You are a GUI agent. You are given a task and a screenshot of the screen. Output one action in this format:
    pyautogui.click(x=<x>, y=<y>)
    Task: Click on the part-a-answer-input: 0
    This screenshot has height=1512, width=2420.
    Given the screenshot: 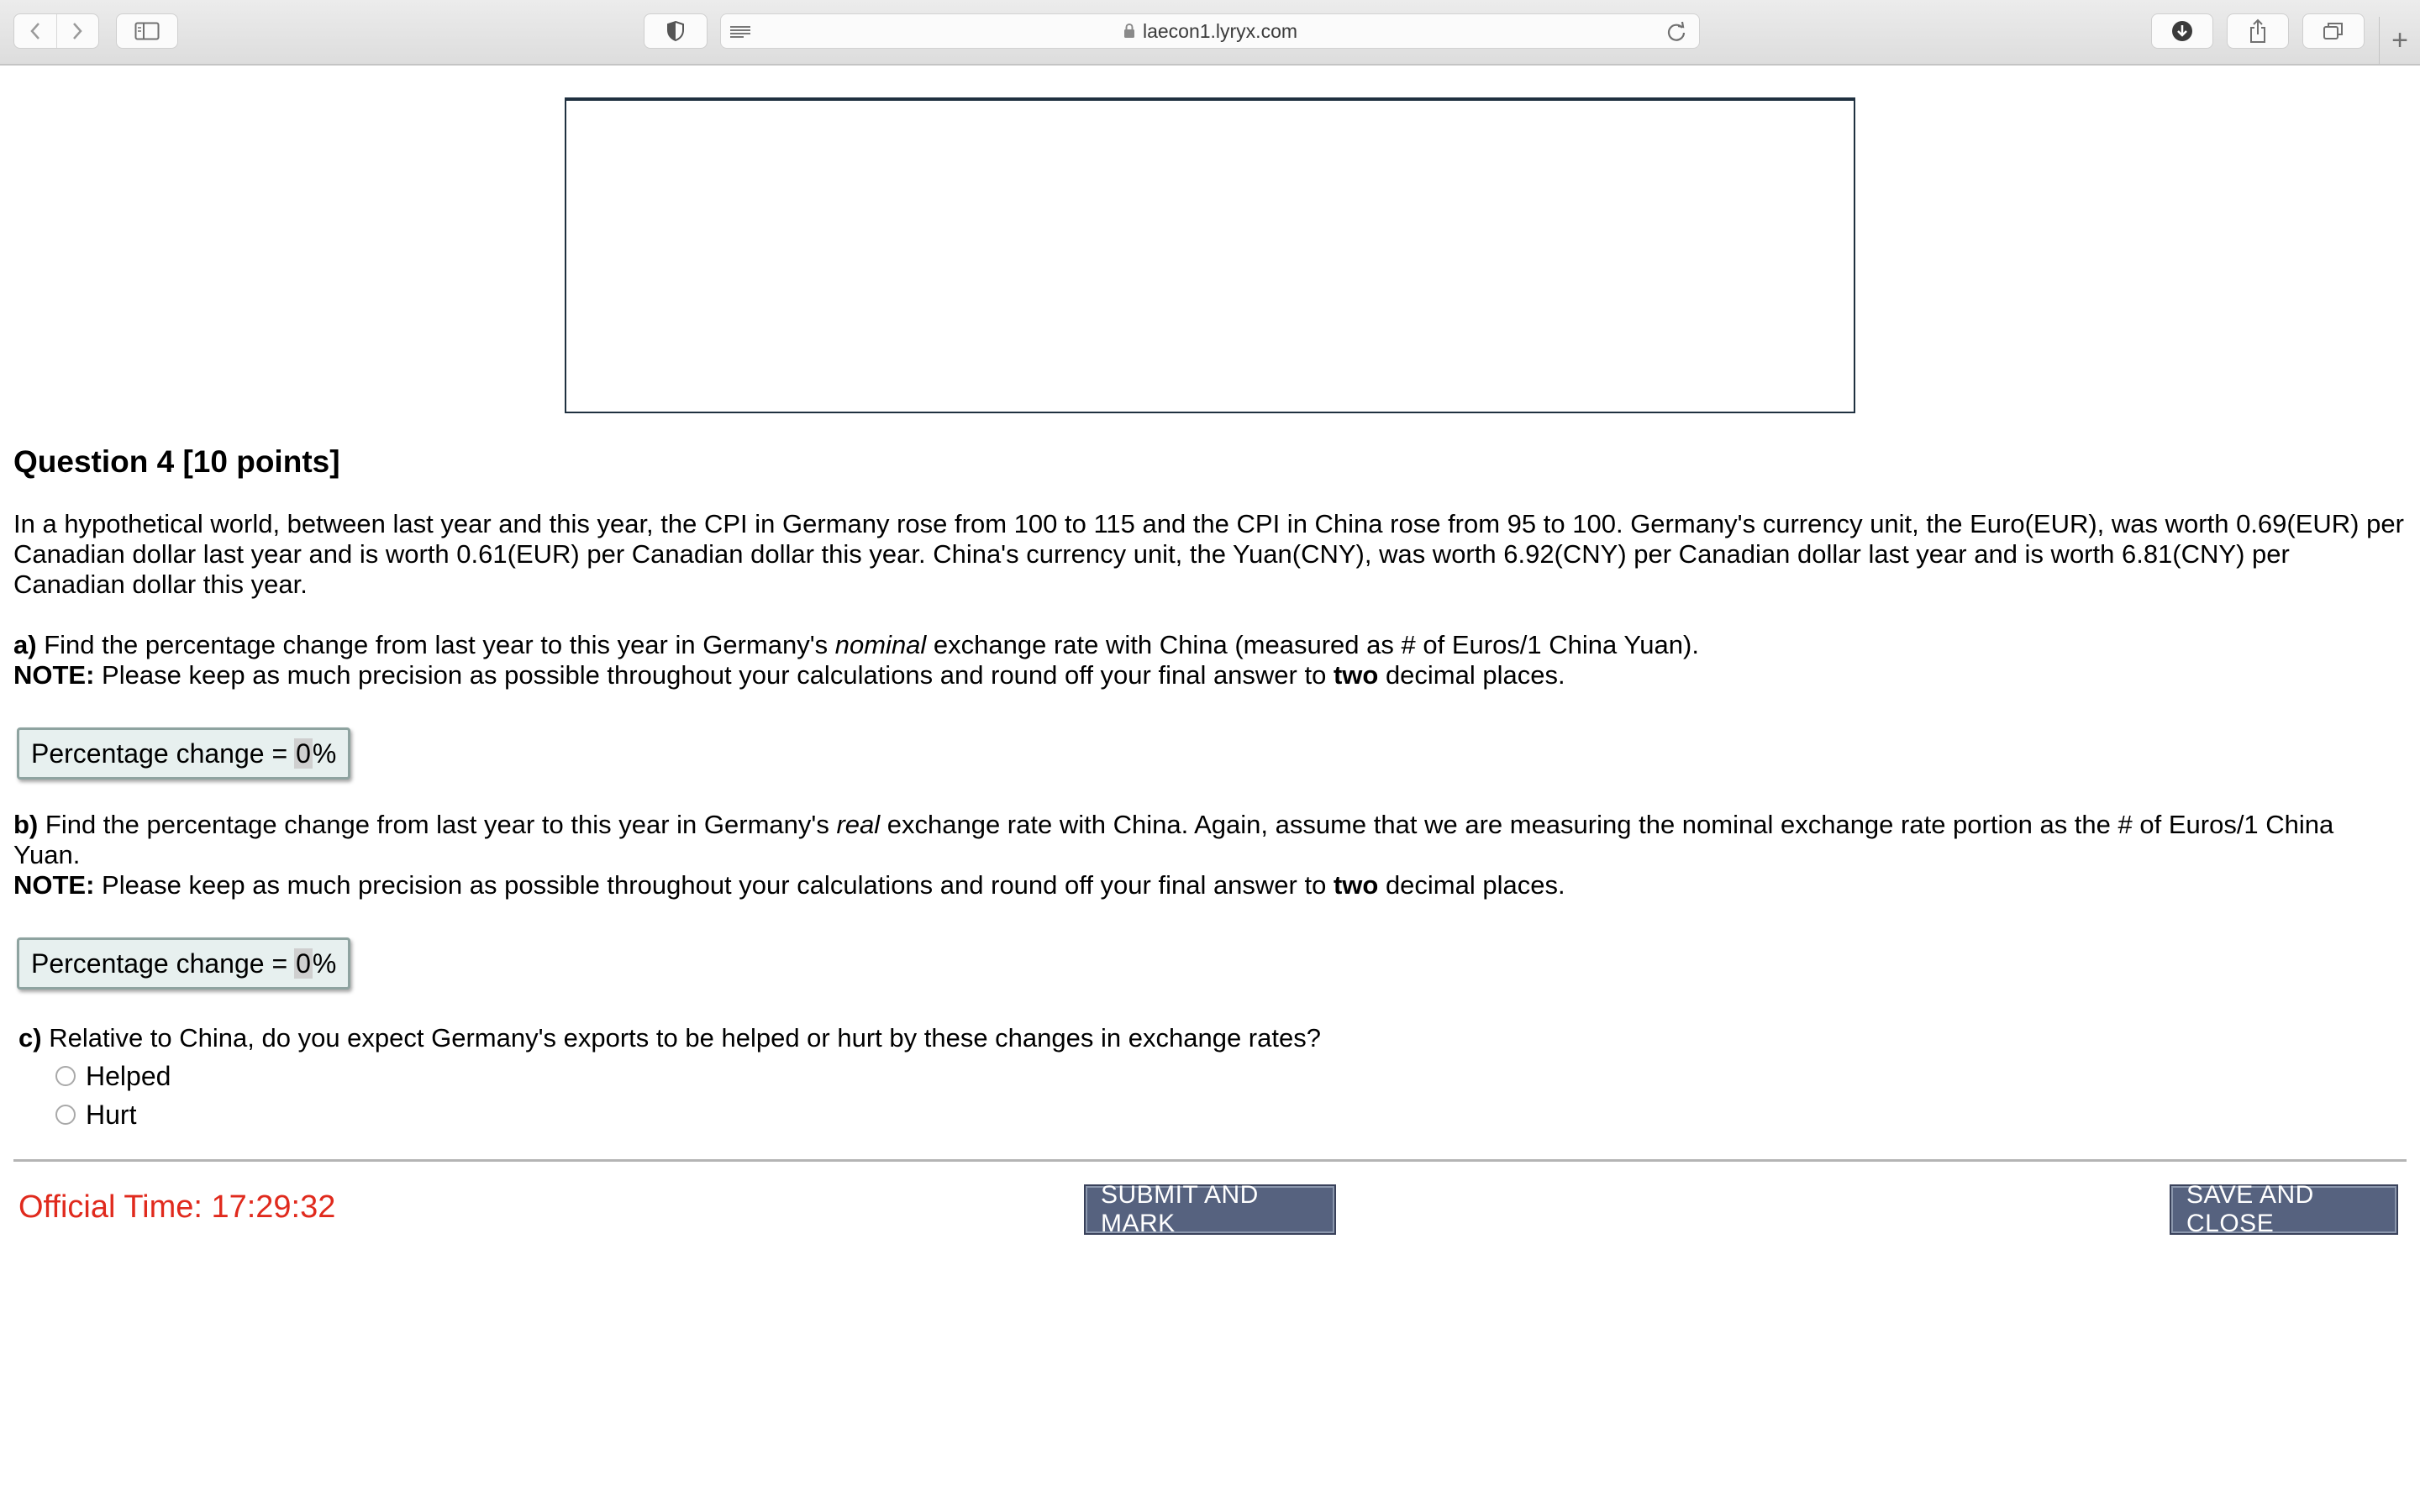 What is the action you would take?
    pyautogui.click(x=303, y=753)
    